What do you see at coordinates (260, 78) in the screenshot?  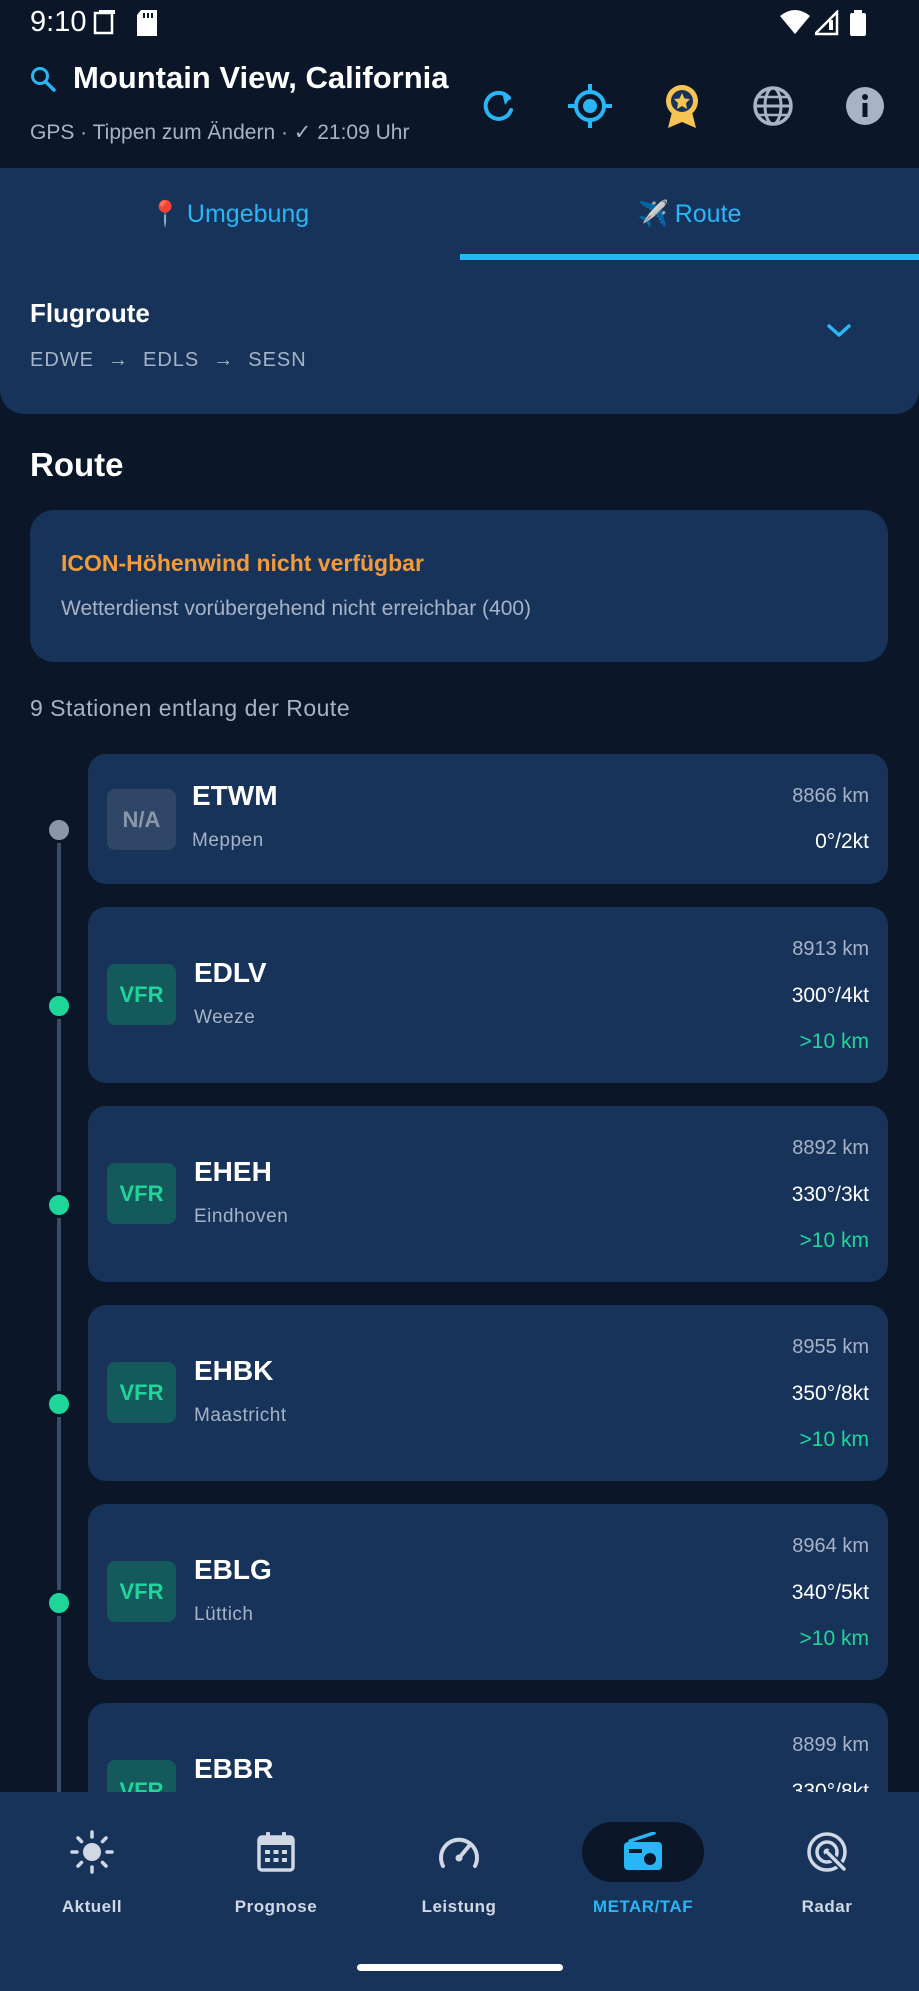 I see `location-title: Mountain View, California` at bounding box center [260, 78].